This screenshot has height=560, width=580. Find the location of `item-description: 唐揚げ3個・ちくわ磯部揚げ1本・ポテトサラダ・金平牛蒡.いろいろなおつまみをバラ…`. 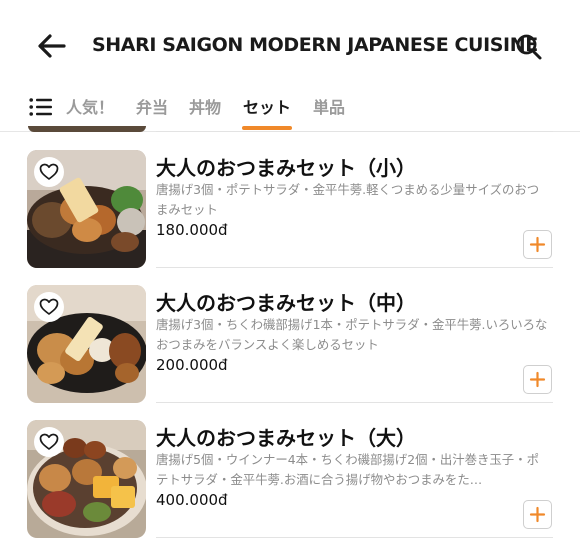

item-description: 唐揚げ3個・ちくわ磯部揚げ1本・ポテトサラダ・金平牛蒡.いろいろなおつまみをバラ… is located at coordinates (352, 334).